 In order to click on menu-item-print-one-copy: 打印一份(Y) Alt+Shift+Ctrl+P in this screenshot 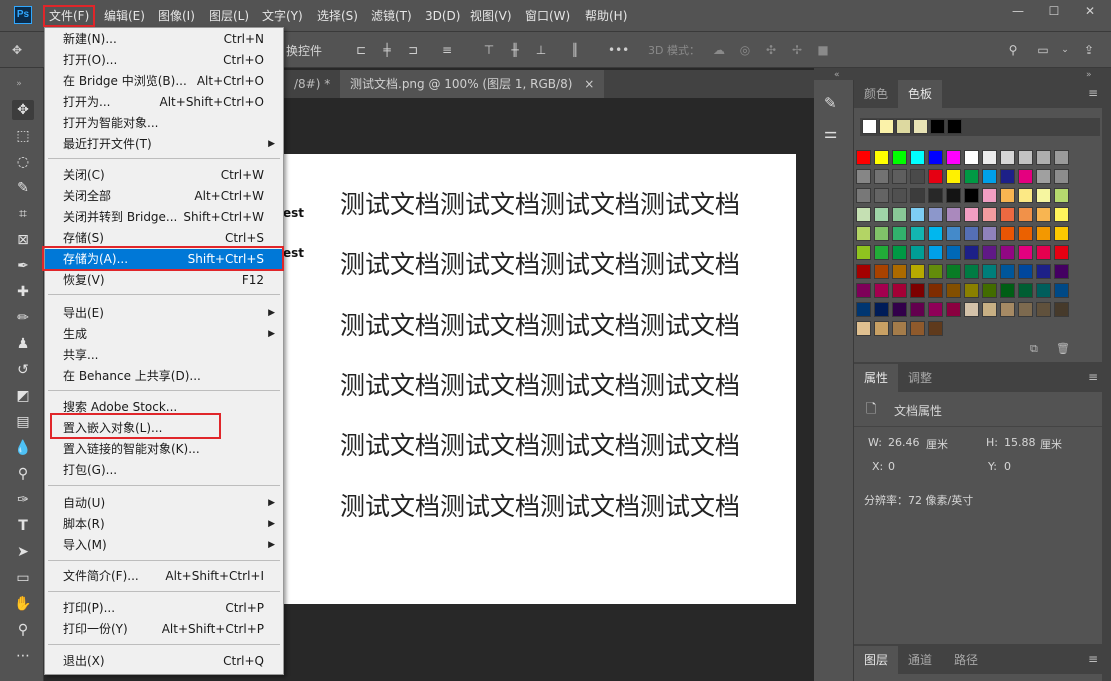, I will do `click(164, 629)`.